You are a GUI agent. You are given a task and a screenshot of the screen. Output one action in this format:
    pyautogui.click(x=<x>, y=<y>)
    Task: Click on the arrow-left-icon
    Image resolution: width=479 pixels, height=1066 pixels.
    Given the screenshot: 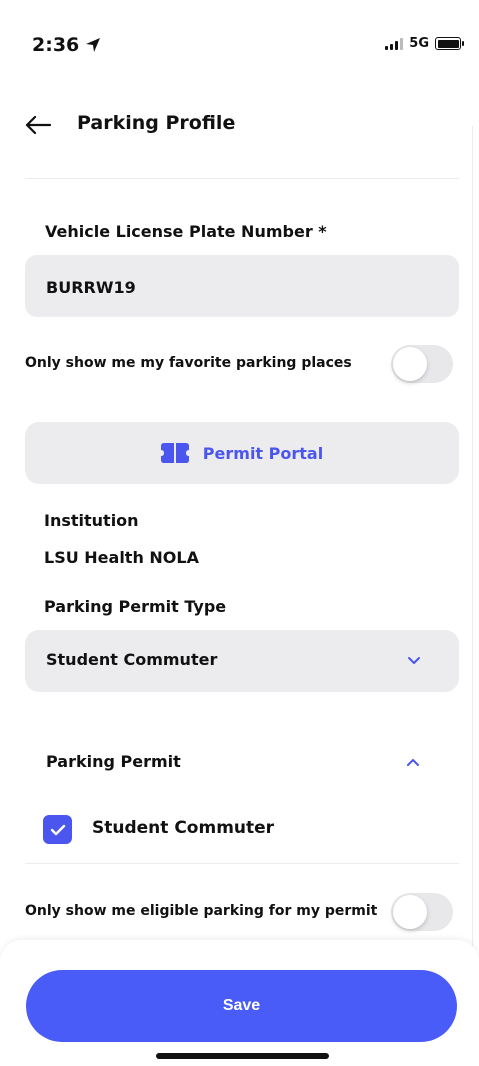 What is the action you would take?
    pyautogui.click(x=38, y=125)
    